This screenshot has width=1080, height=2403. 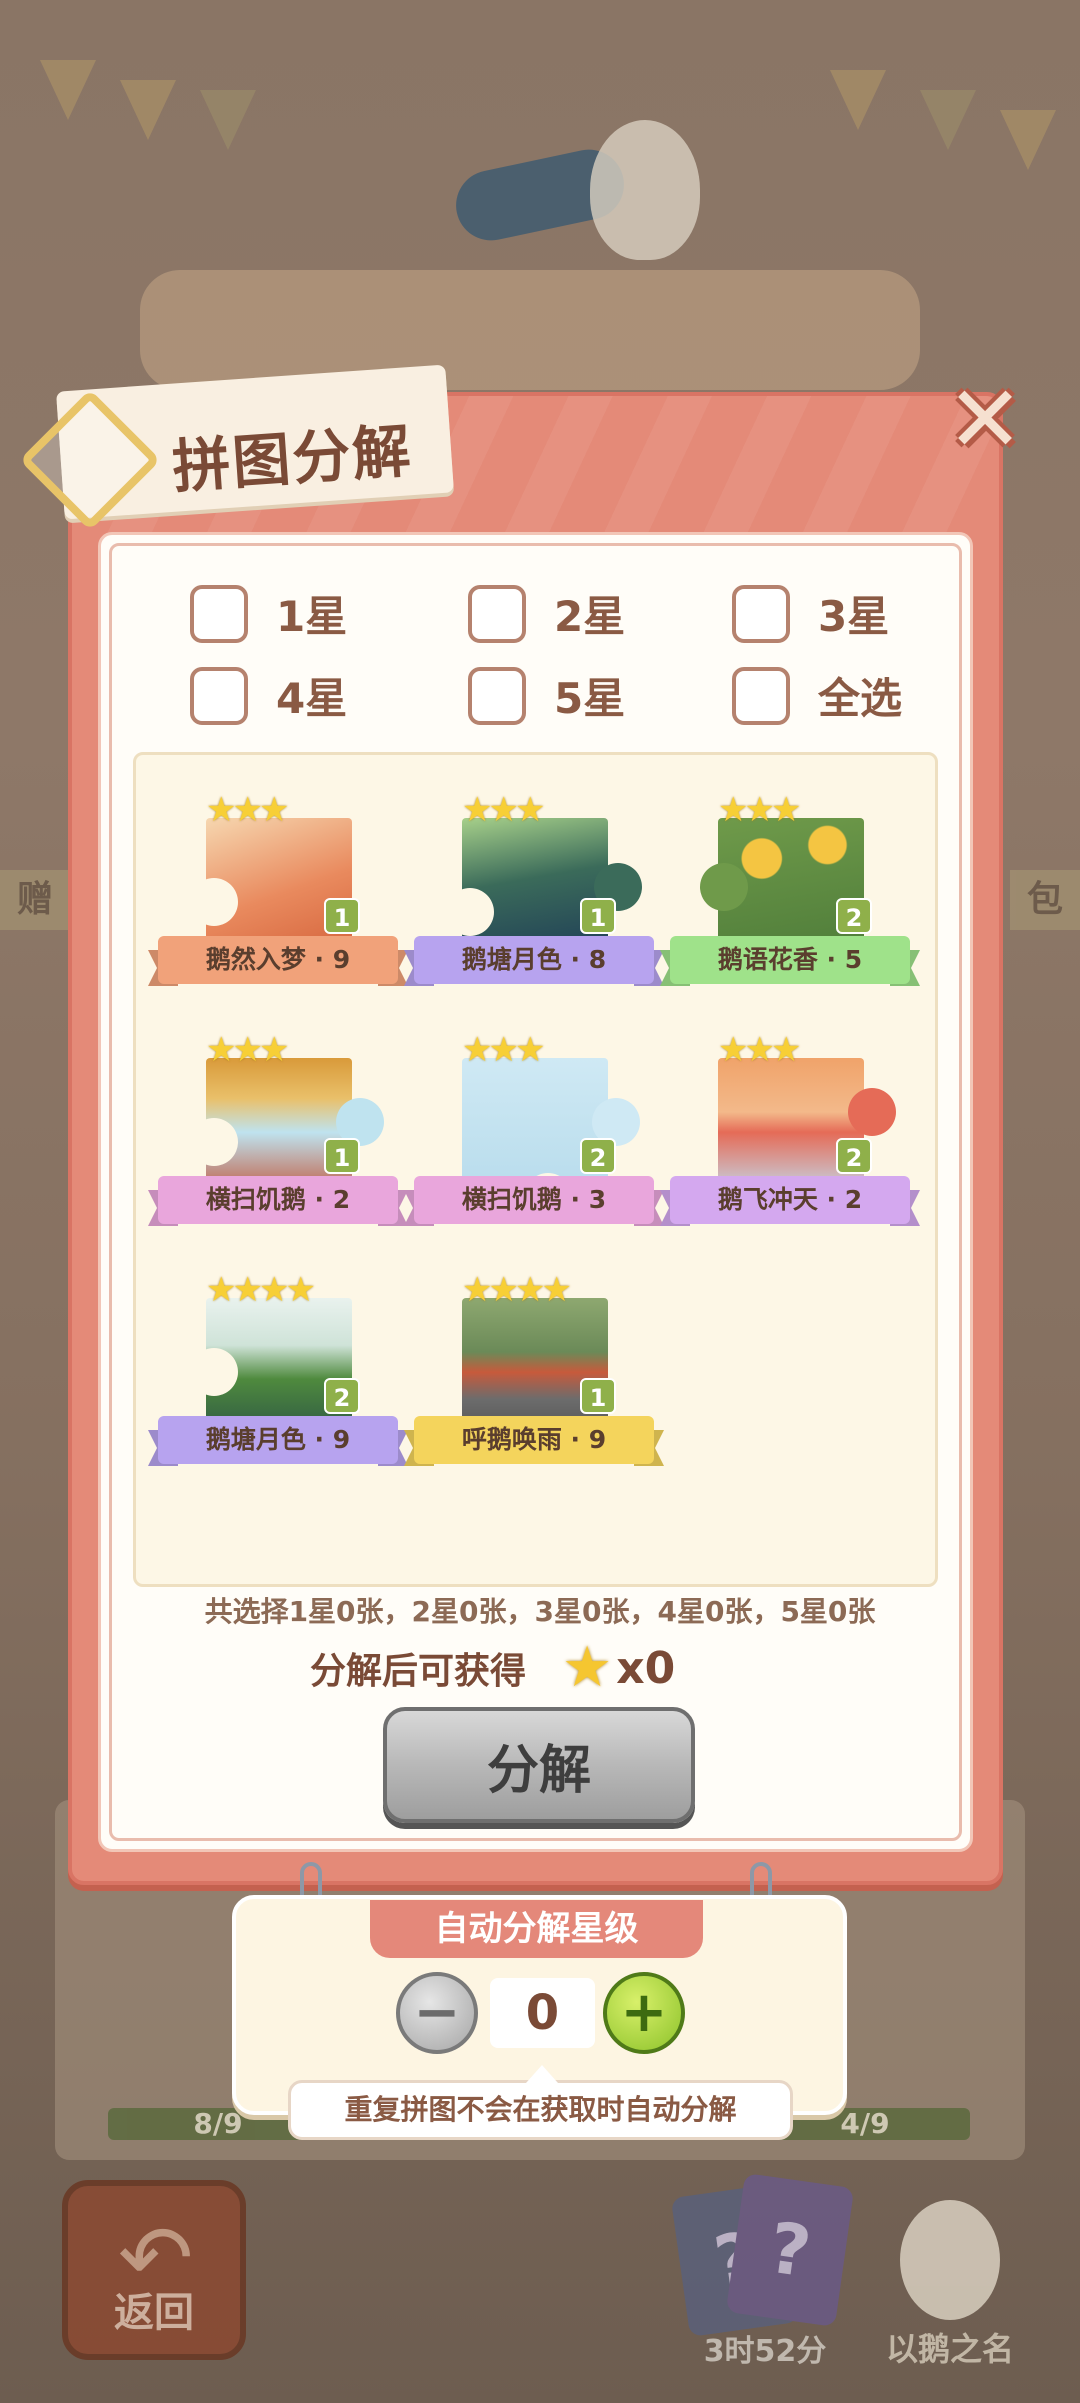 I want to click on mystery-card-icon: ?, so click(x=790, y=2250).